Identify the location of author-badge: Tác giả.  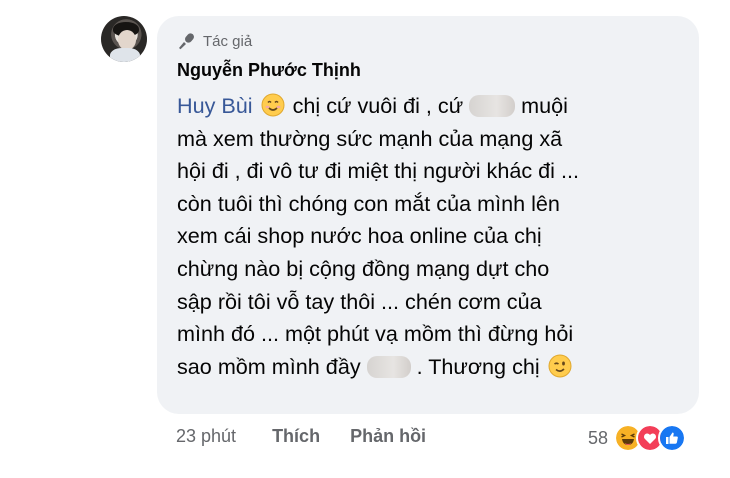
(214, 41).